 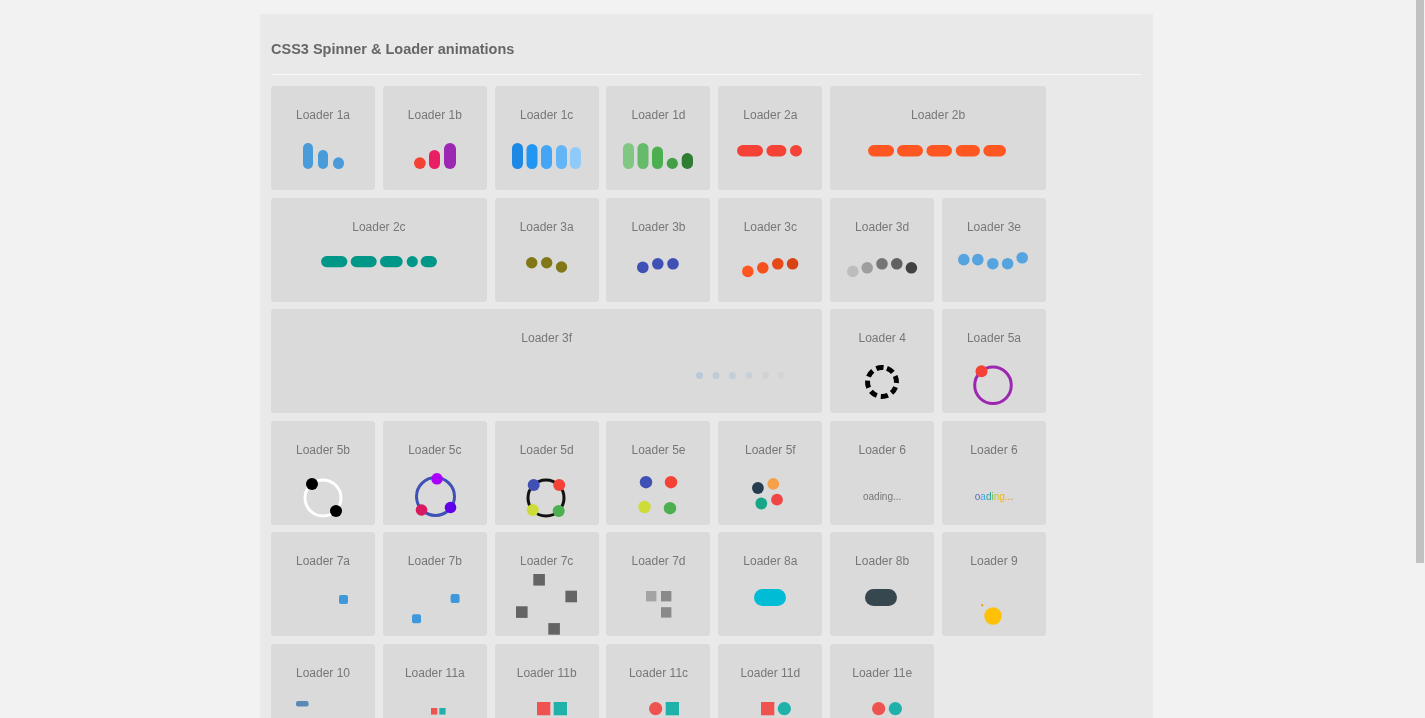 I want to click on loader-label: Loader 4, so click(x=882, y=338).